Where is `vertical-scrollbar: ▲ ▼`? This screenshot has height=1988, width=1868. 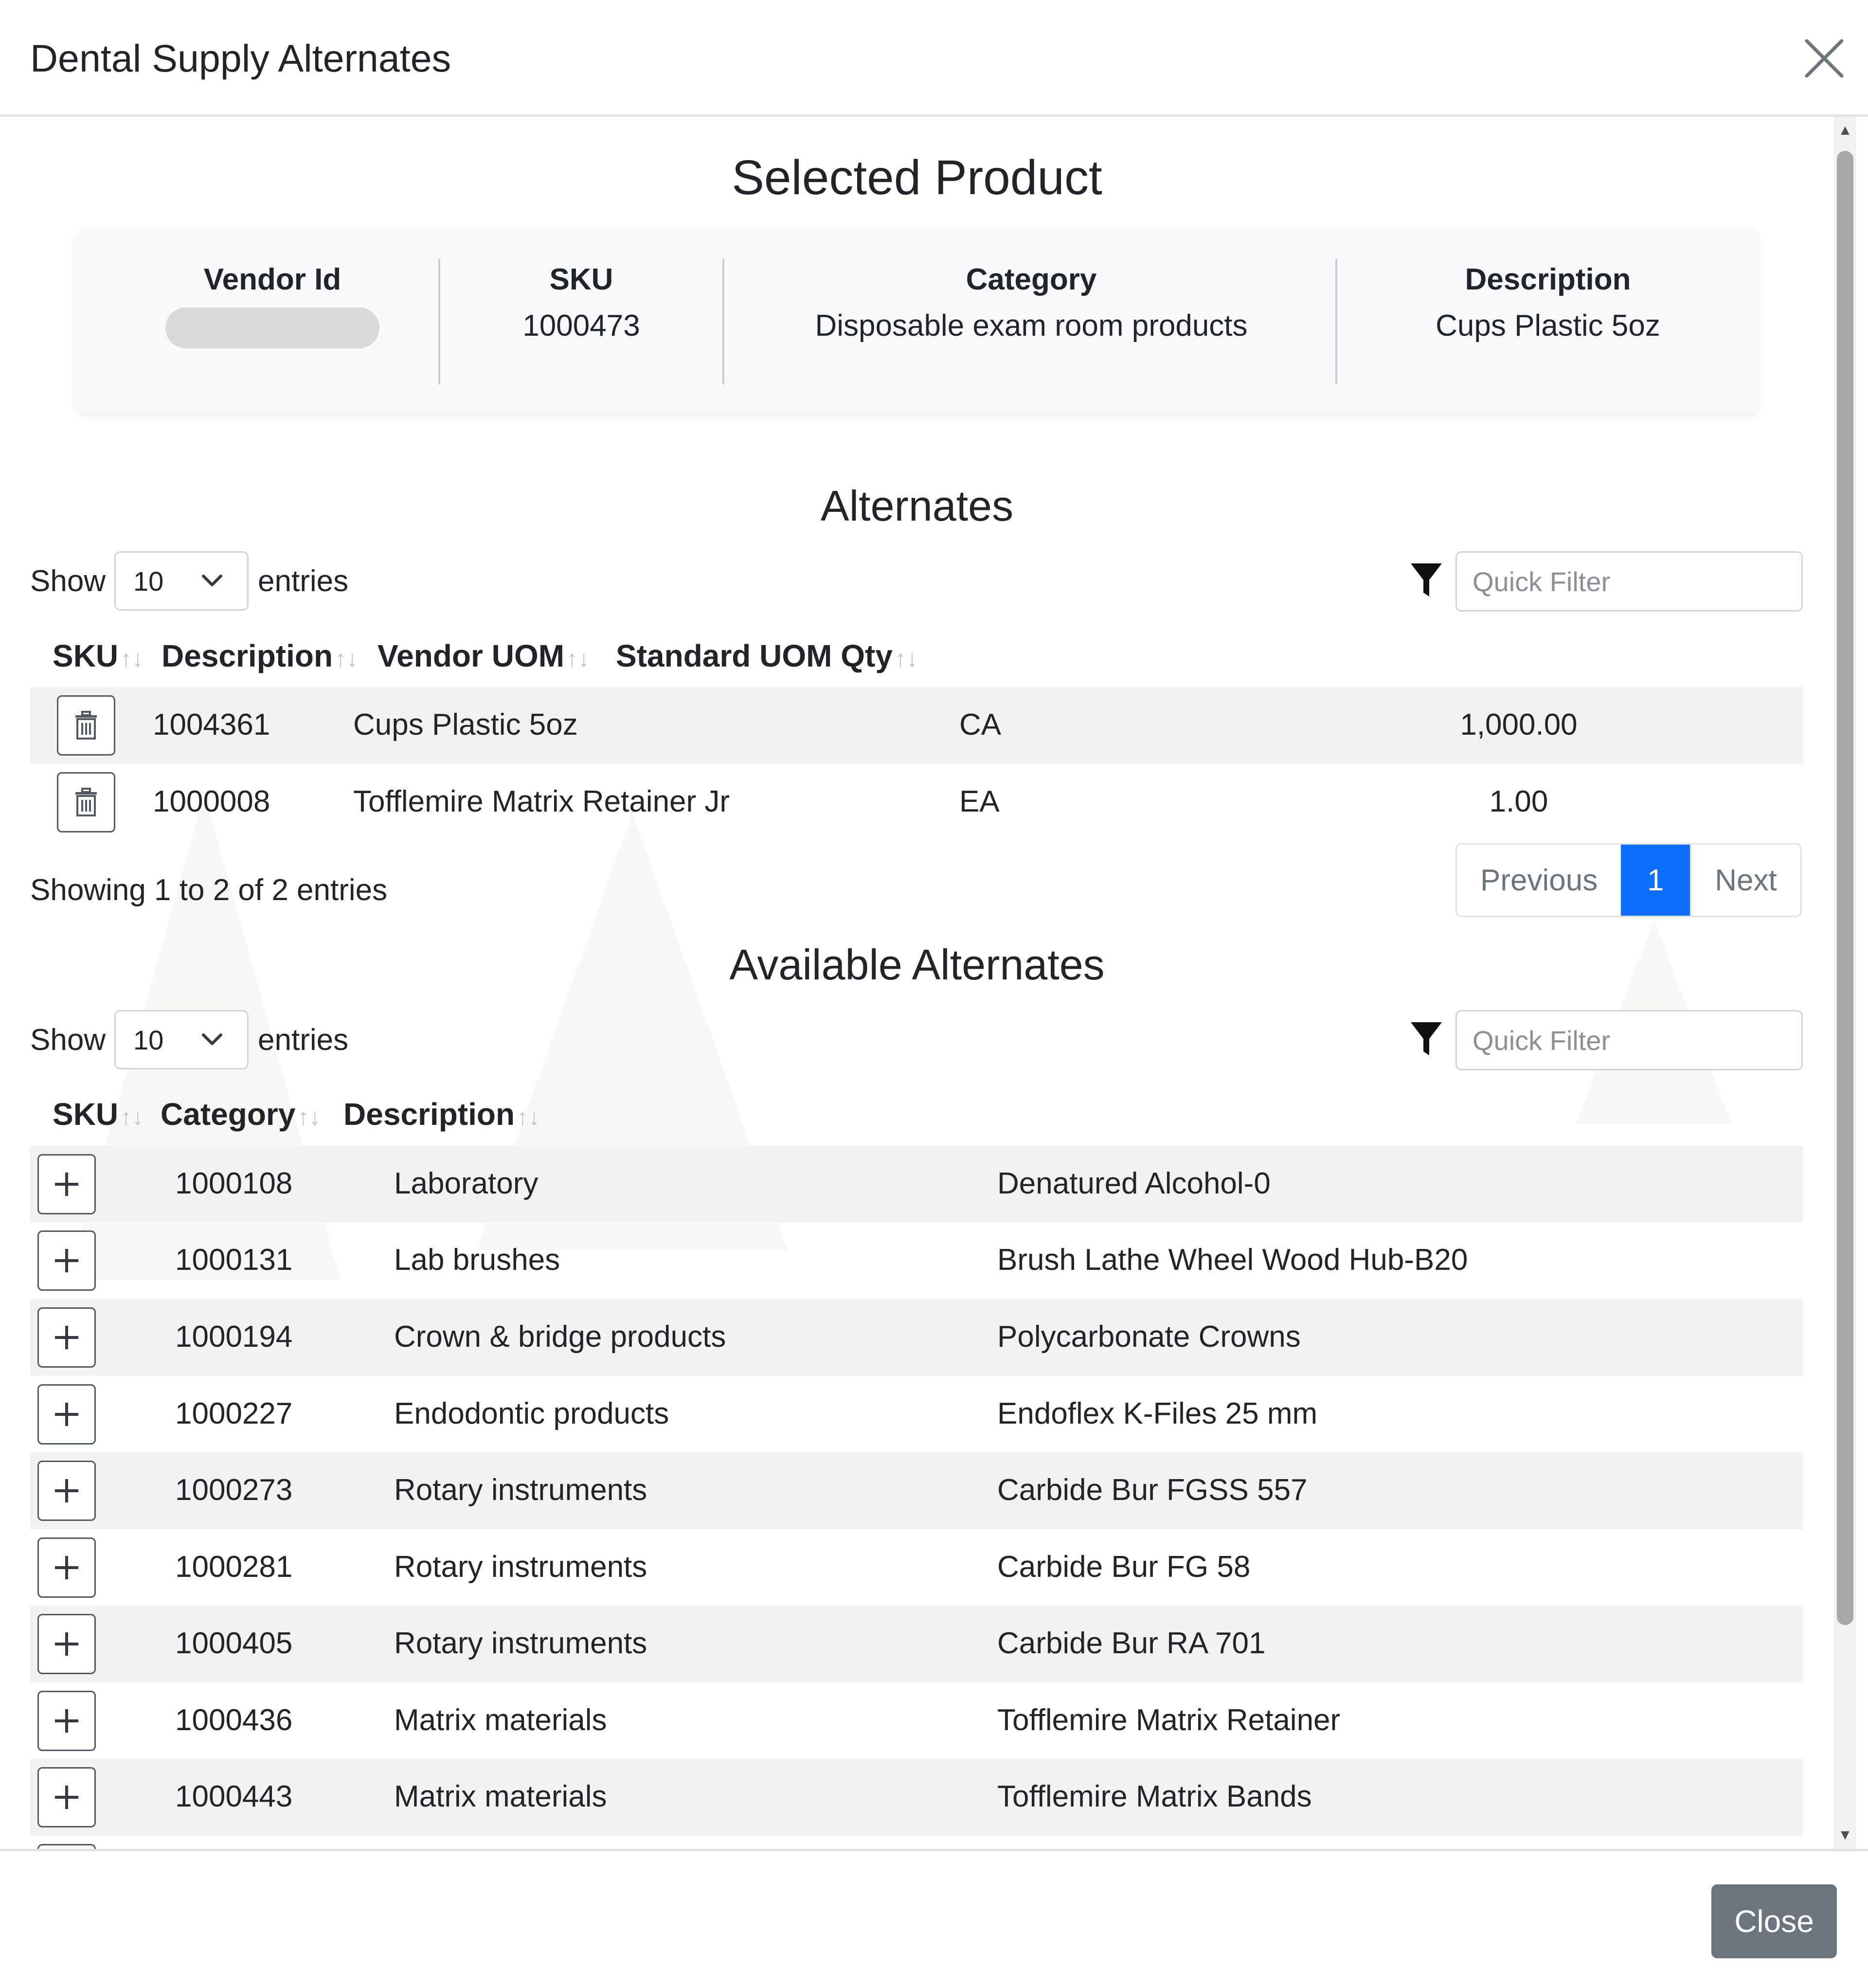 vertical-scrollbar: ▲ ▼ is located at coordinates (1845, 983).